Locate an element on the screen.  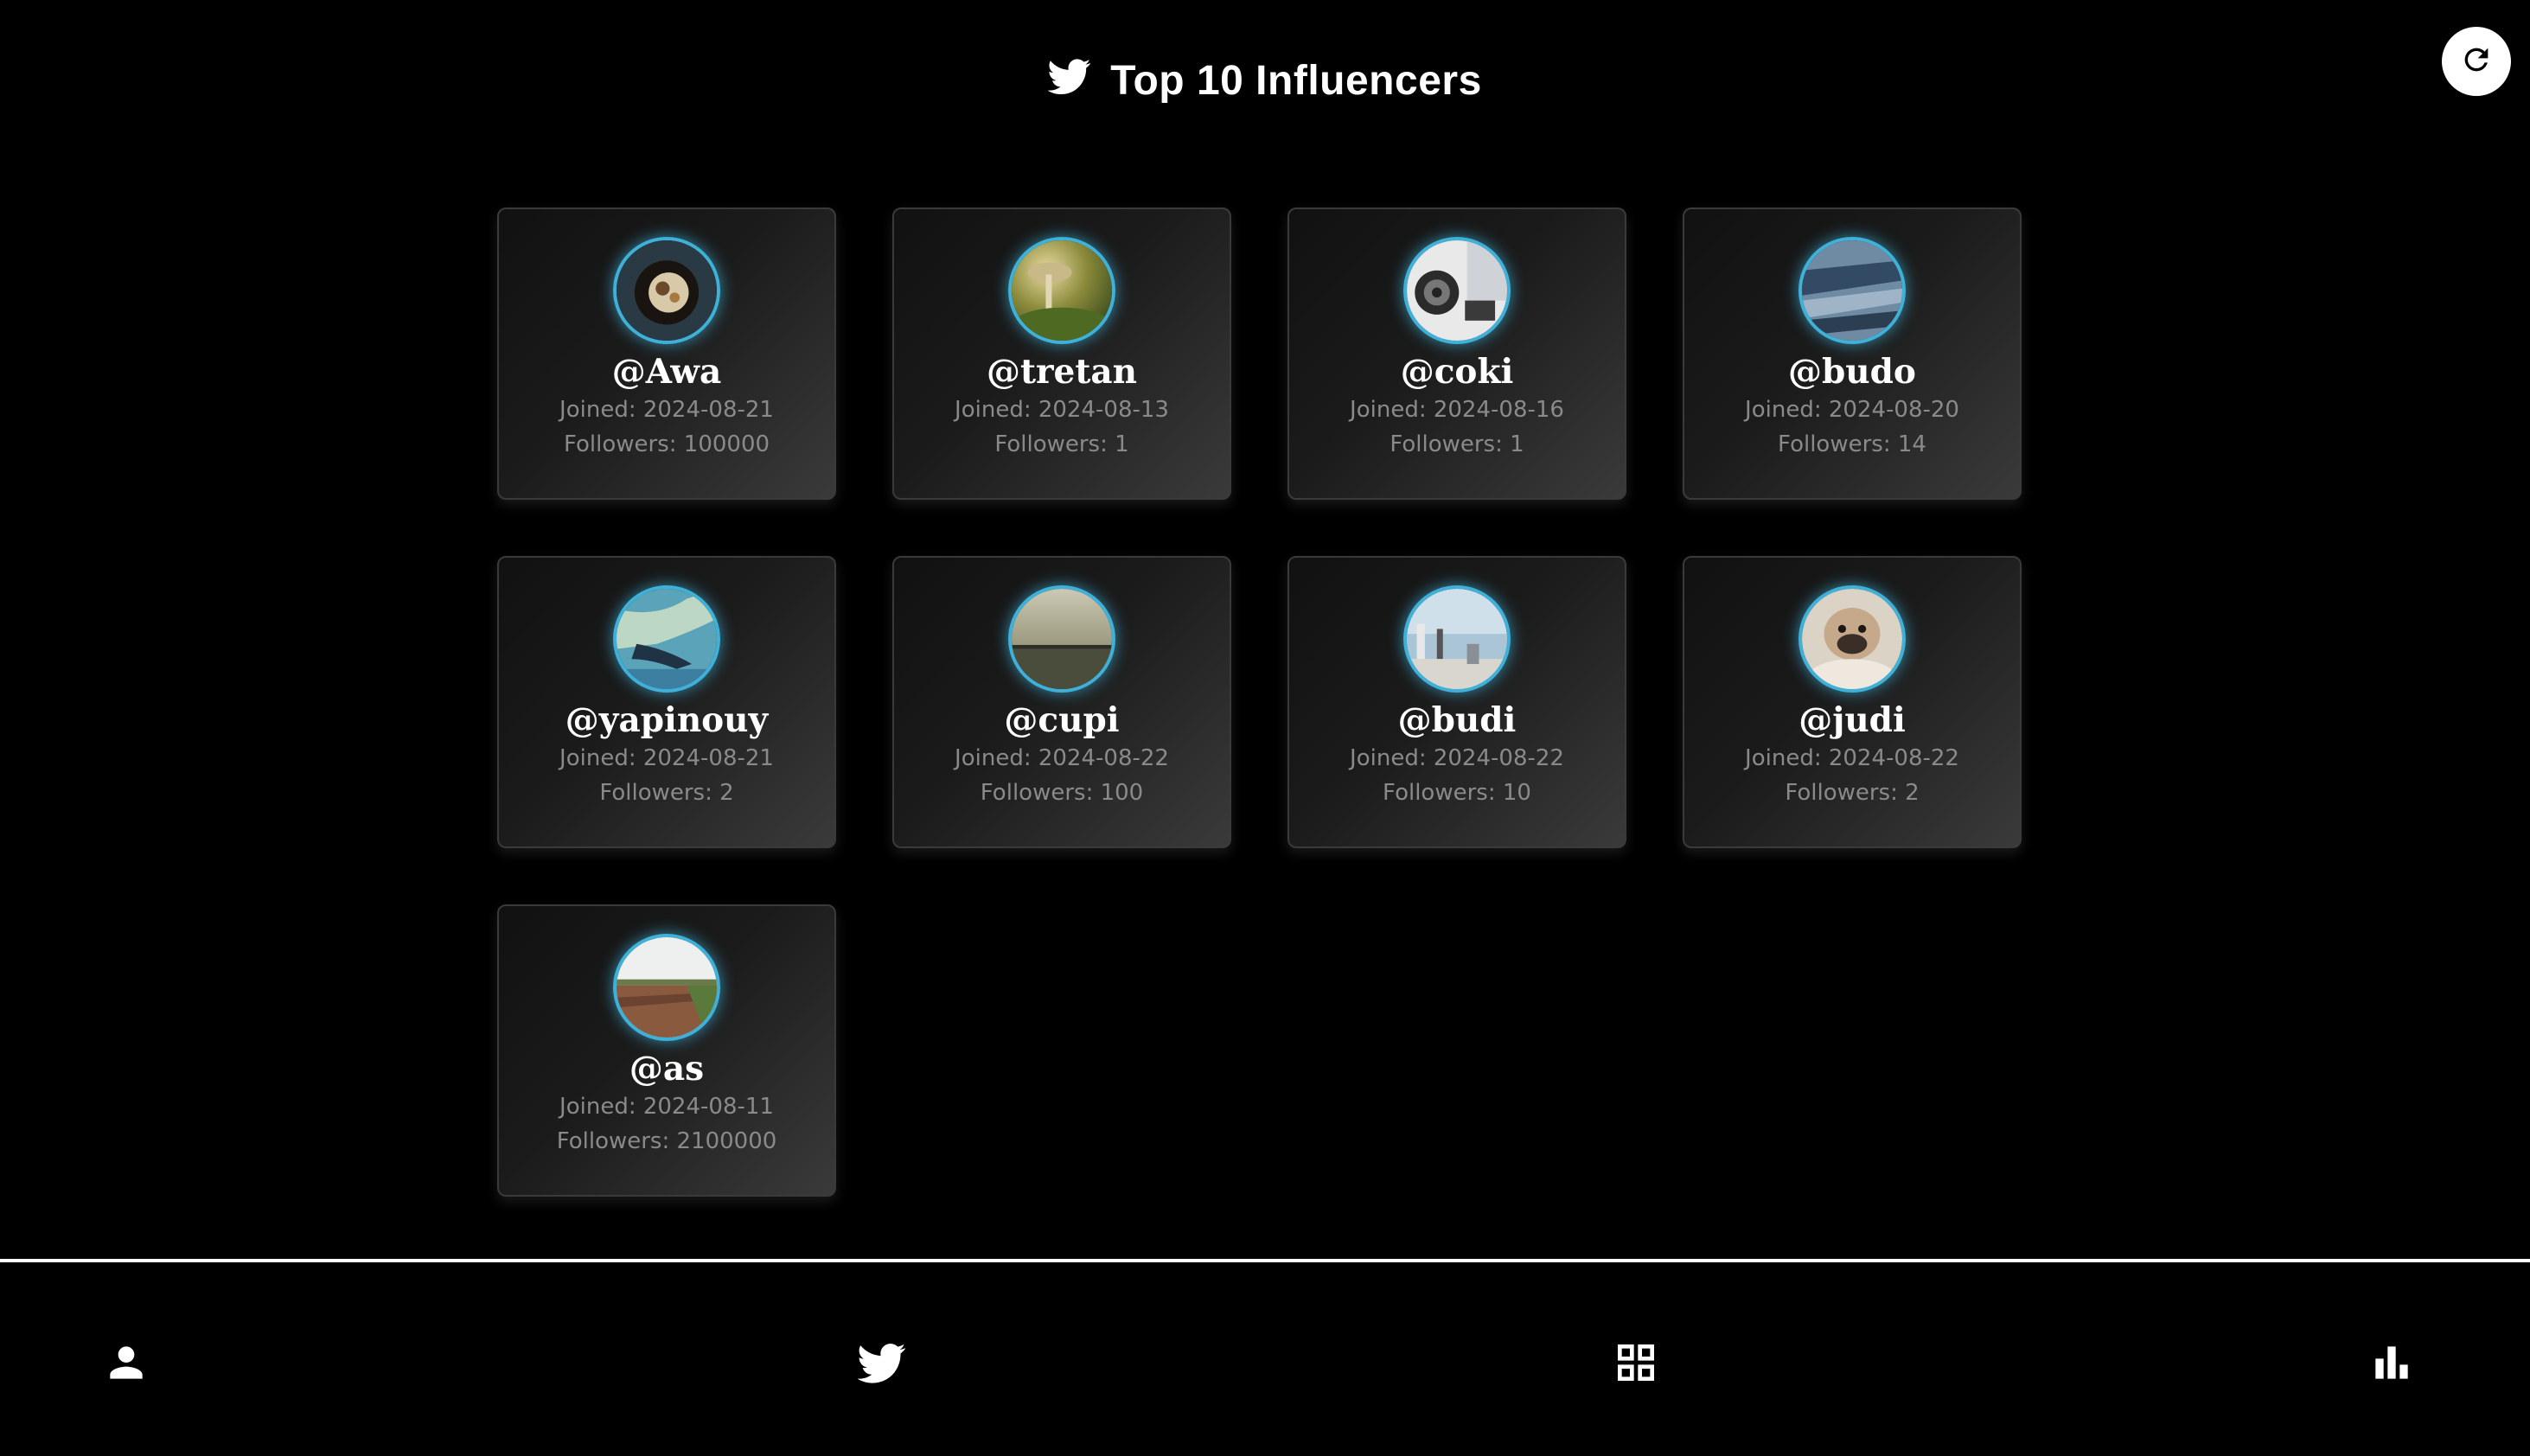
joined-date: Joined: 2024-08-11 is located at coordinates (666, 1107).